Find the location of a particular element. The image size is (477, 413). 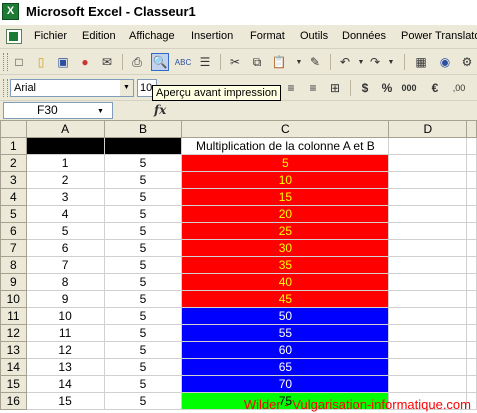

cell-c: Multiplication de la colonne A et B is located at coordinates (285, 146).